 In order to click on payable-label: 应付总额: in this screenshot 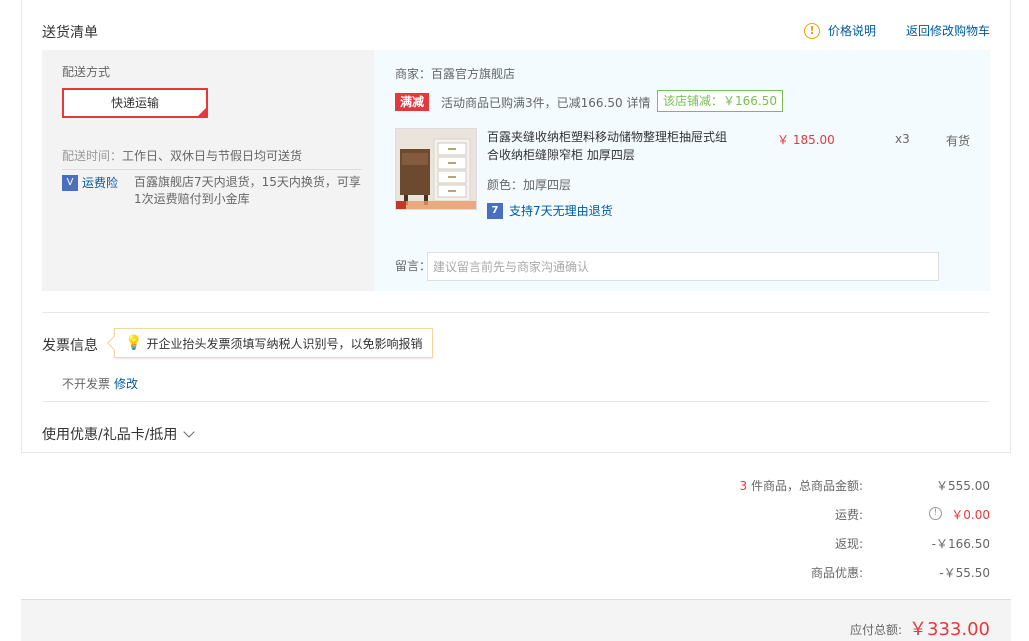, I will do `click(875, 630)`.